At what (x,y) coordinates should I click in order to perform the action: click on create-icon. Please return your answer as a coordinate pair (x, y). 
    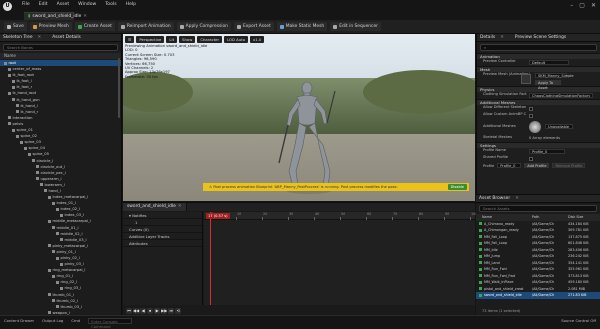
    Looking at the image, I should click on (79, 26).